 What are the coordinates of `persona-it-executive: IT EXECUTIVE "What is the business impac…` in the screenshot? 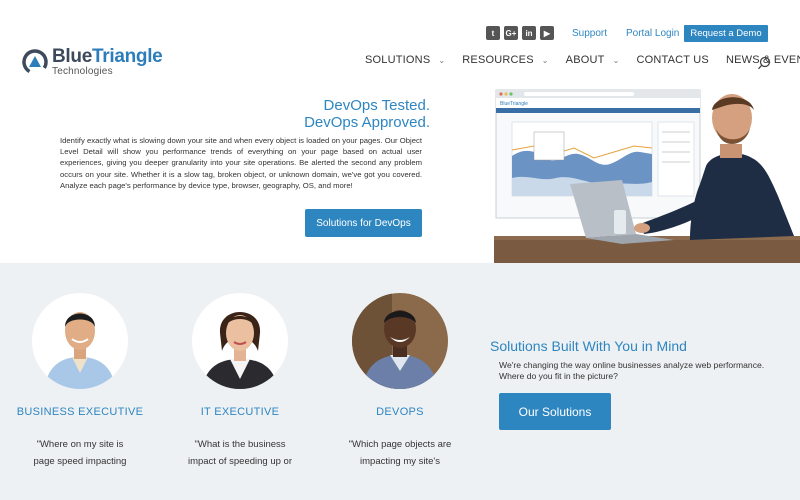 It's located at (240, 381).